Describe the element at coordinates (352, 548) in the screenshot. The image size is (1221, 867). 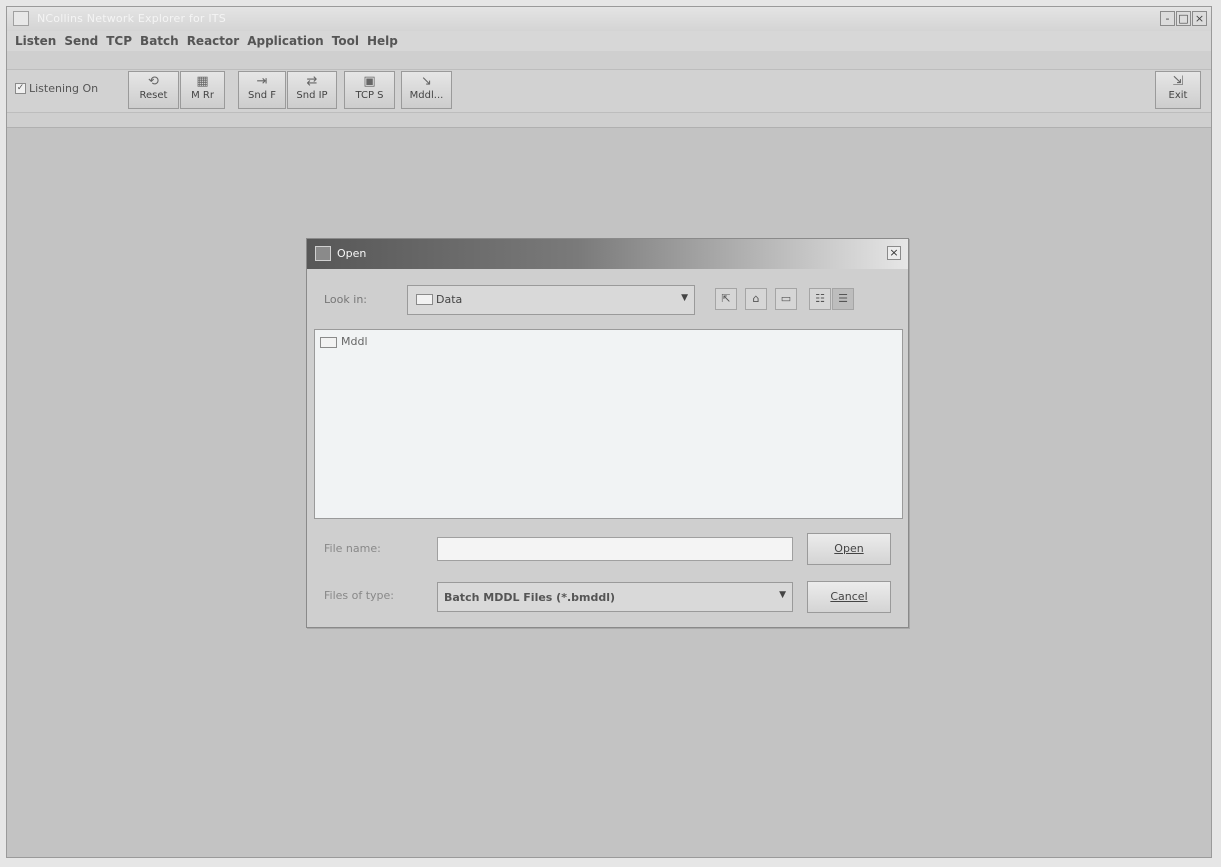
I see `file-name-label: File name:` at that location.